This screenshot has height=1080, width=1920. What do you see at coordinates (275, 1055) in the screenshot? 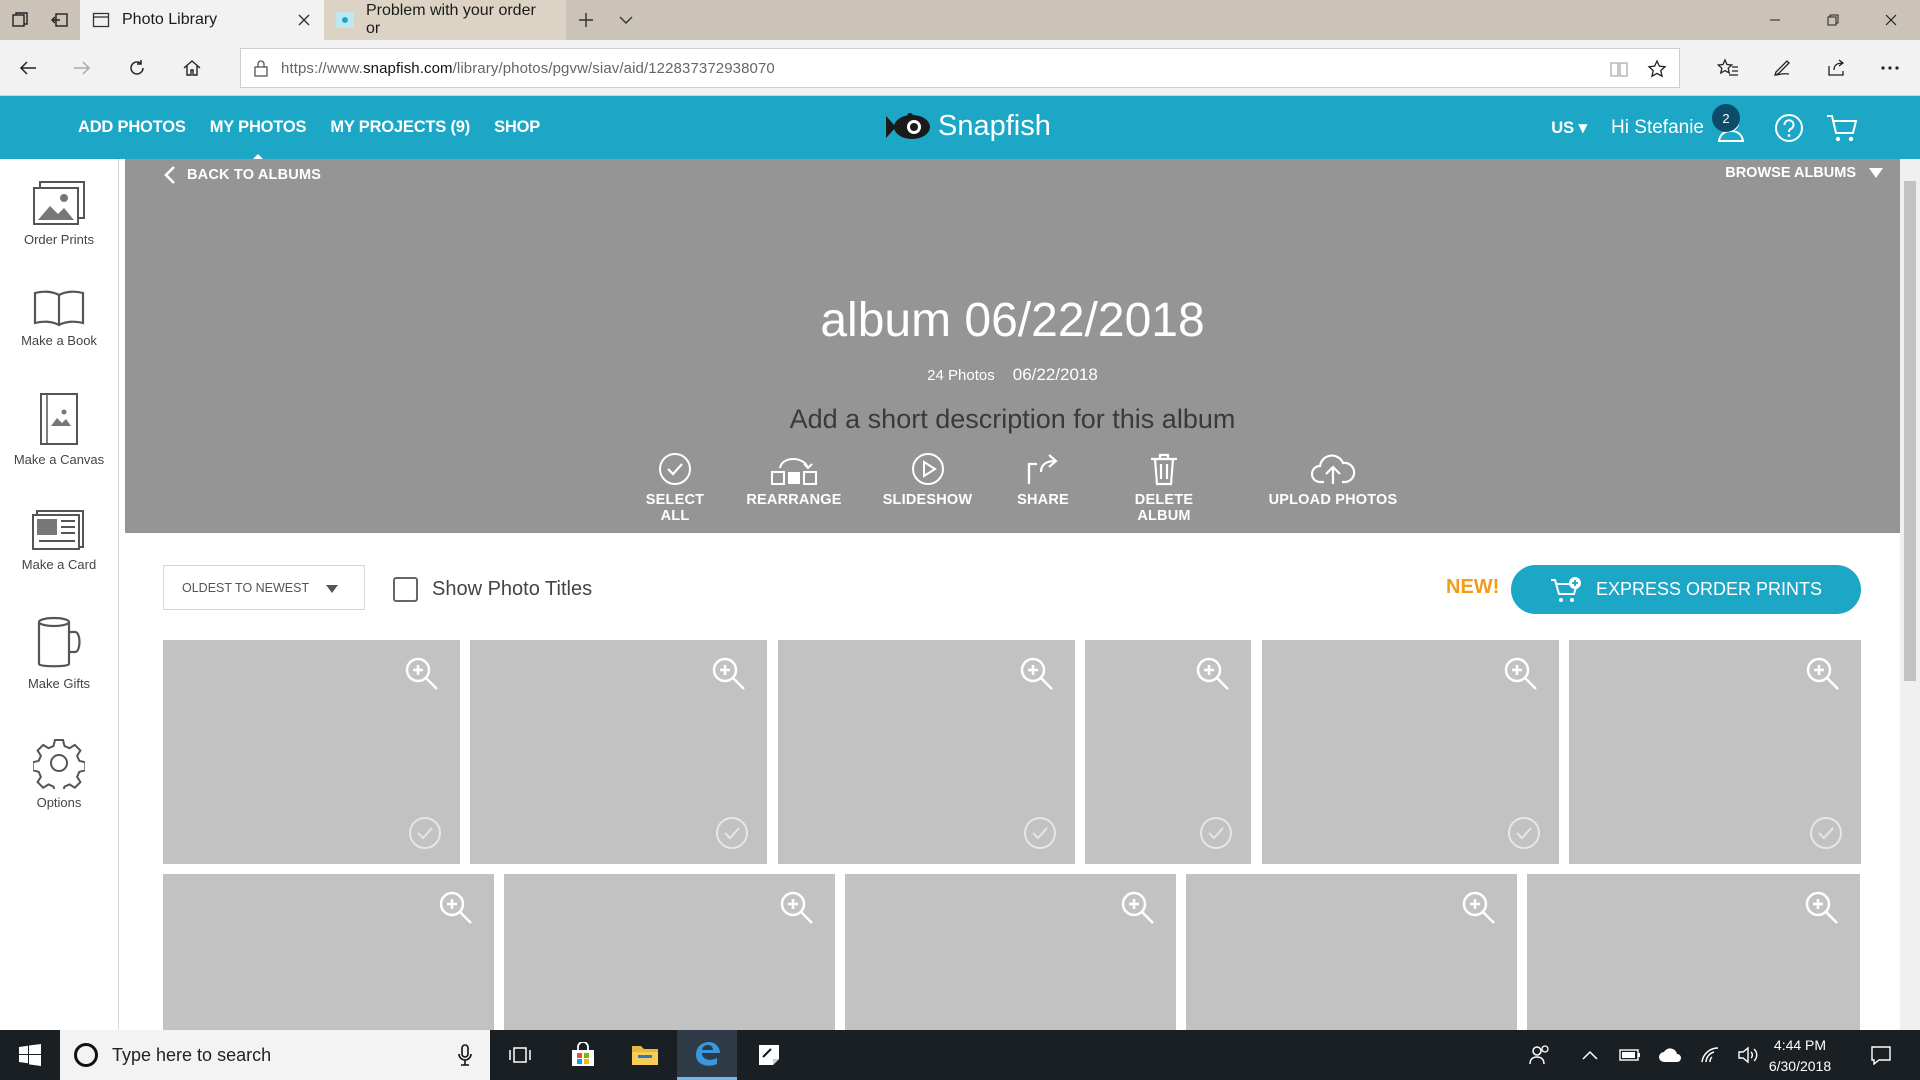
I see `taskbar-search-box: Type here to search` at bounding box center [275, 1055].